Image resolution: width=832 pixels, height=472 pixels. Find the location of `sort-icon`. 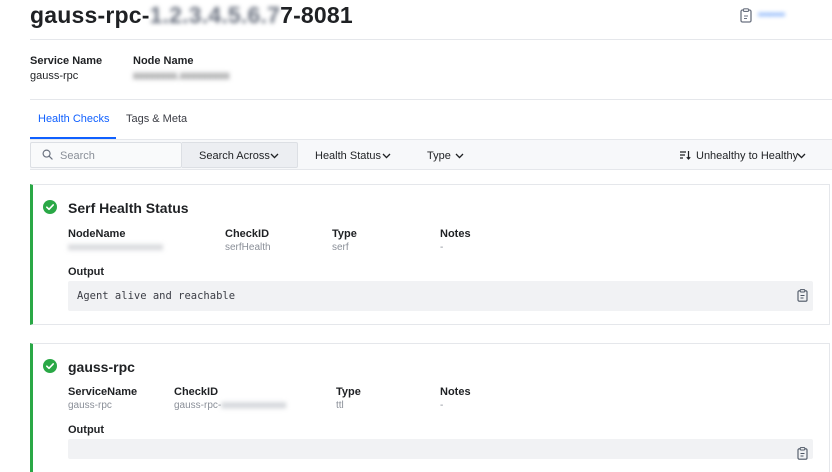

sort-icon is located at coordinates (685, 155).